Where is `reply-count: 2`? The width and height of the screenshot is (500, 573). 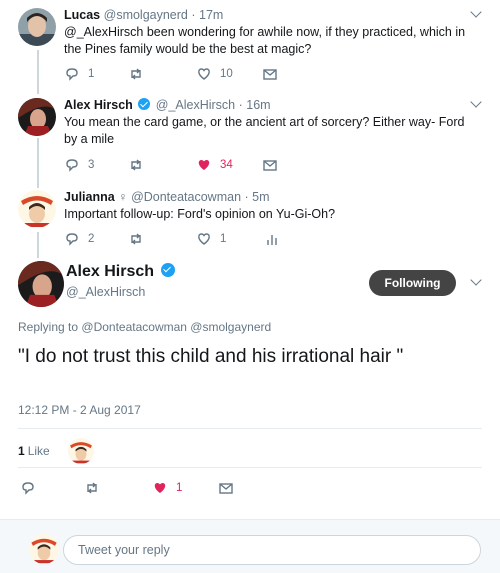
reply-count: 2 is located at coordinates (91, 239).